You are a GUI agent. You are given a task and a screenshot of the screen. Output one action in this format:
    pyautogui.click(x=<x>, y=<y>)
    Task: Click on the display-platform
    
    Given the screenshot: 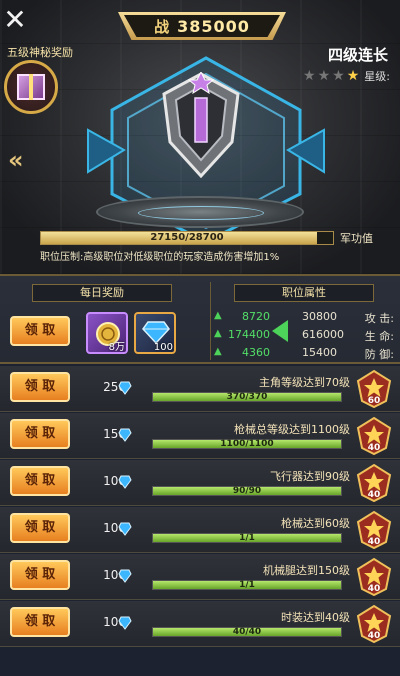 What is the action you would take?
    pyautogui.click(x=200, y=212)
    